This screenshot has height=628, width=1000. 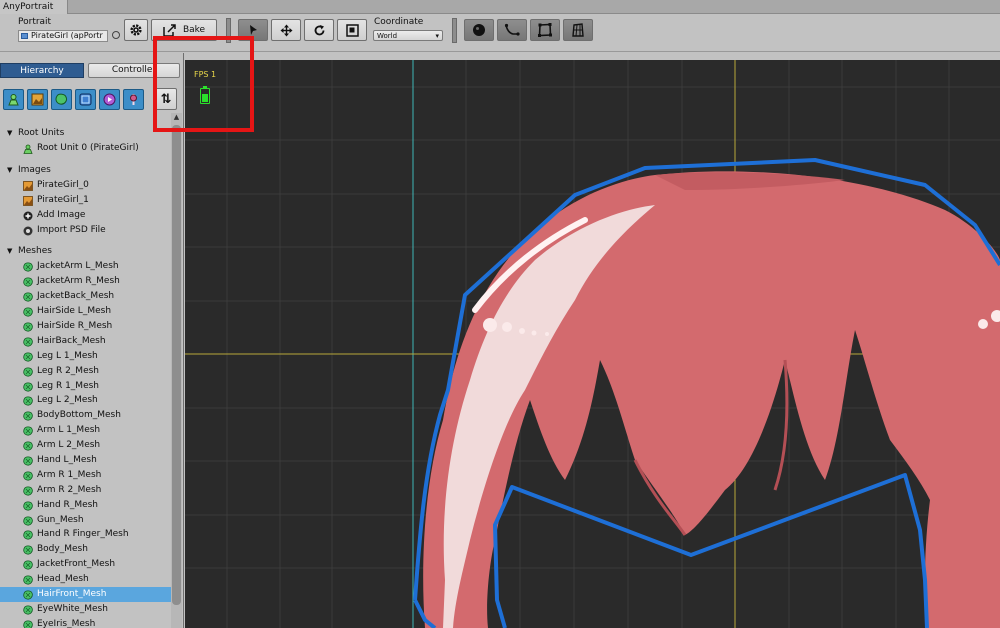 I want to click on tree-item-body-mesh: Body_Mesh, so click(x=85, y=549).